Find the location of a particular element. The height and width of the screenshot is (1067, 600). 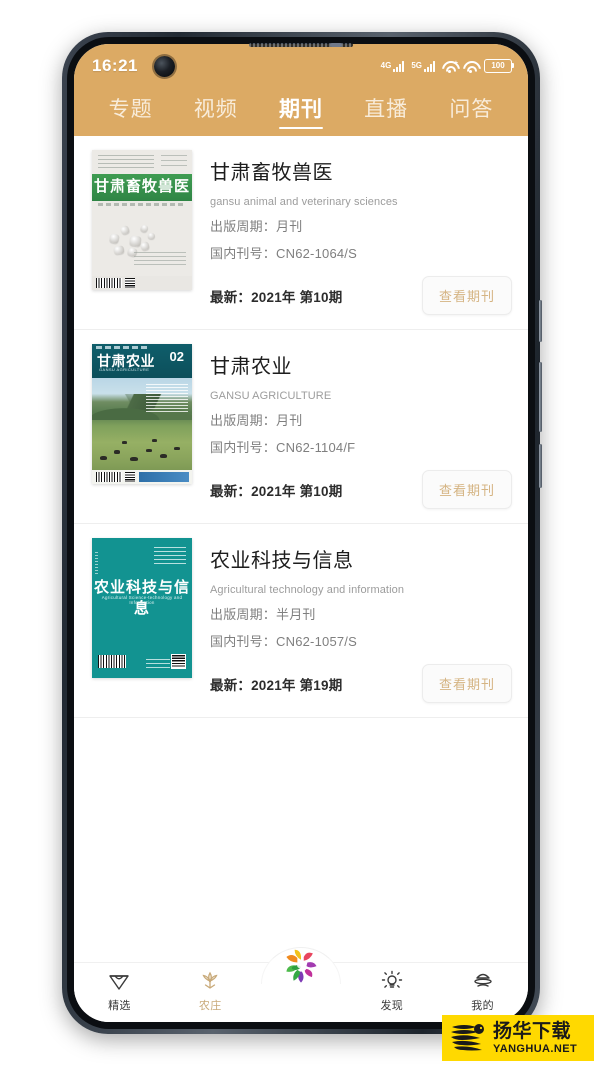

journal-cn-number: 国内刊号：CN62-1104/F is located at coordinates (361, 446).